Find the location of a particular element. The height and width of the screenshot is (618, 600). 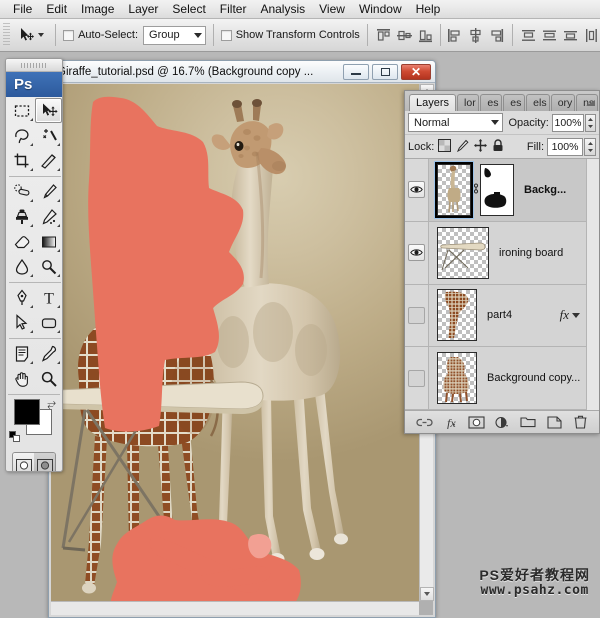

canvas-horizontal-scrollbar is located at coordinates (235, 608).